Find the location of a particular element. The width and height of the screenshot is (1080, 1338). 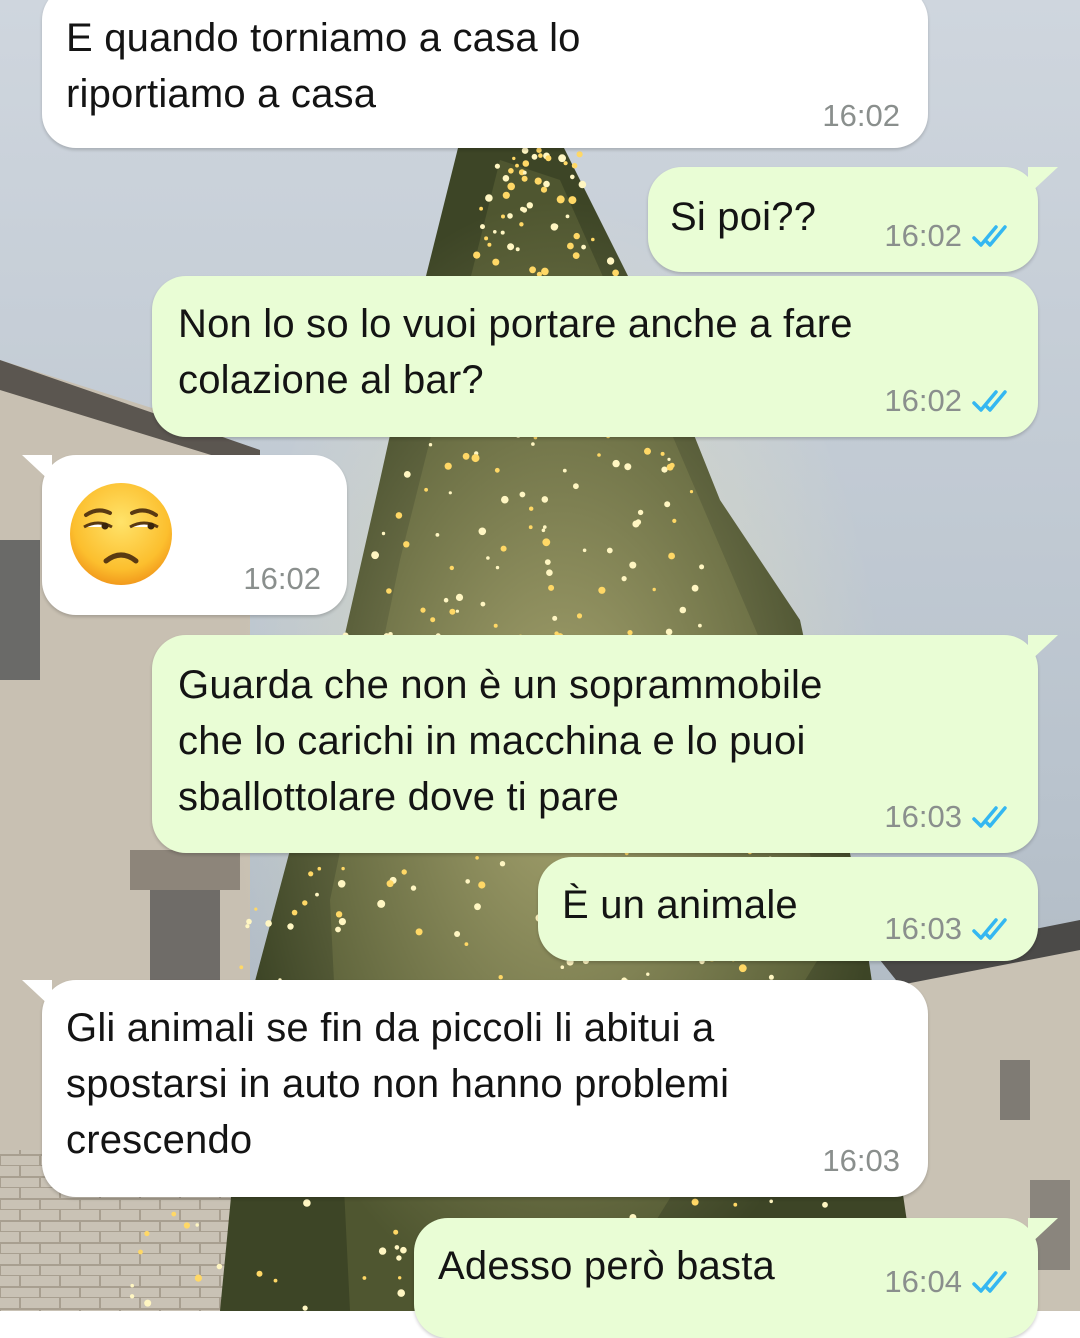

message-bubble-outgoing: Si poi?? 16:02 is located at coordinates (853, 219).